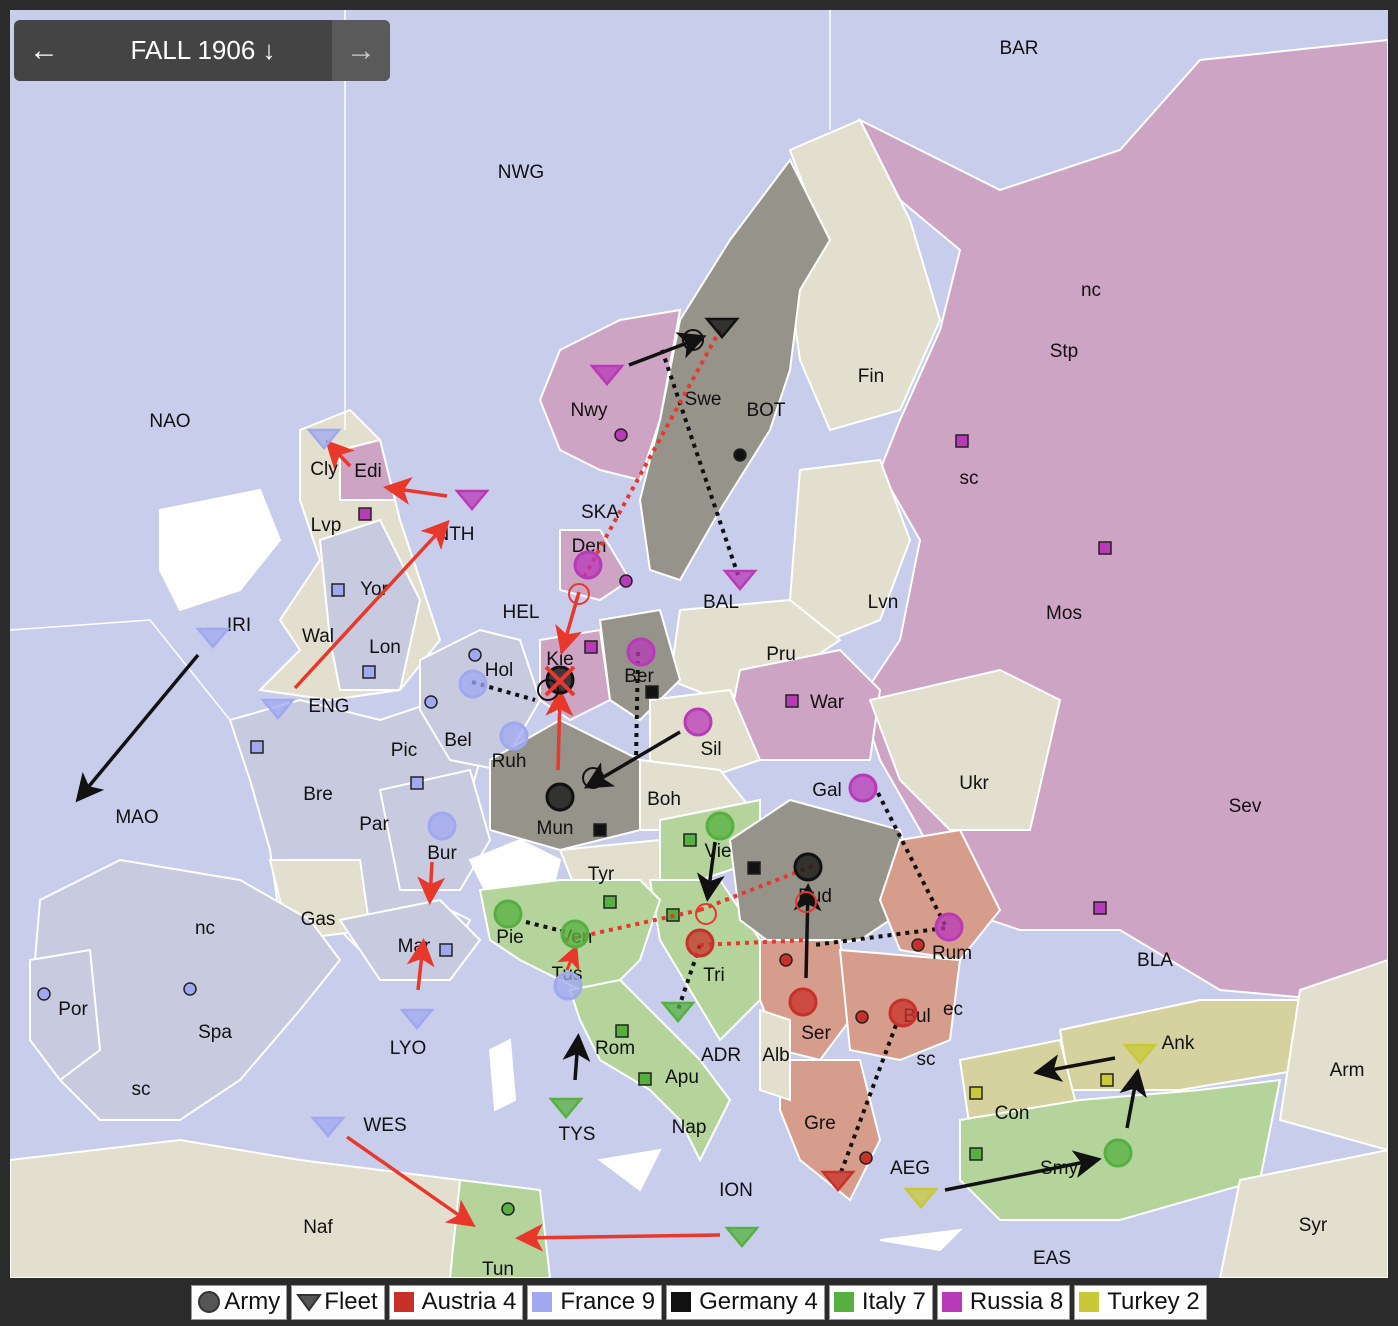  What do you see at coordinates (555, 828) in the screenshot?
I see `province-label: Mun` at bounding box center [555, 828].